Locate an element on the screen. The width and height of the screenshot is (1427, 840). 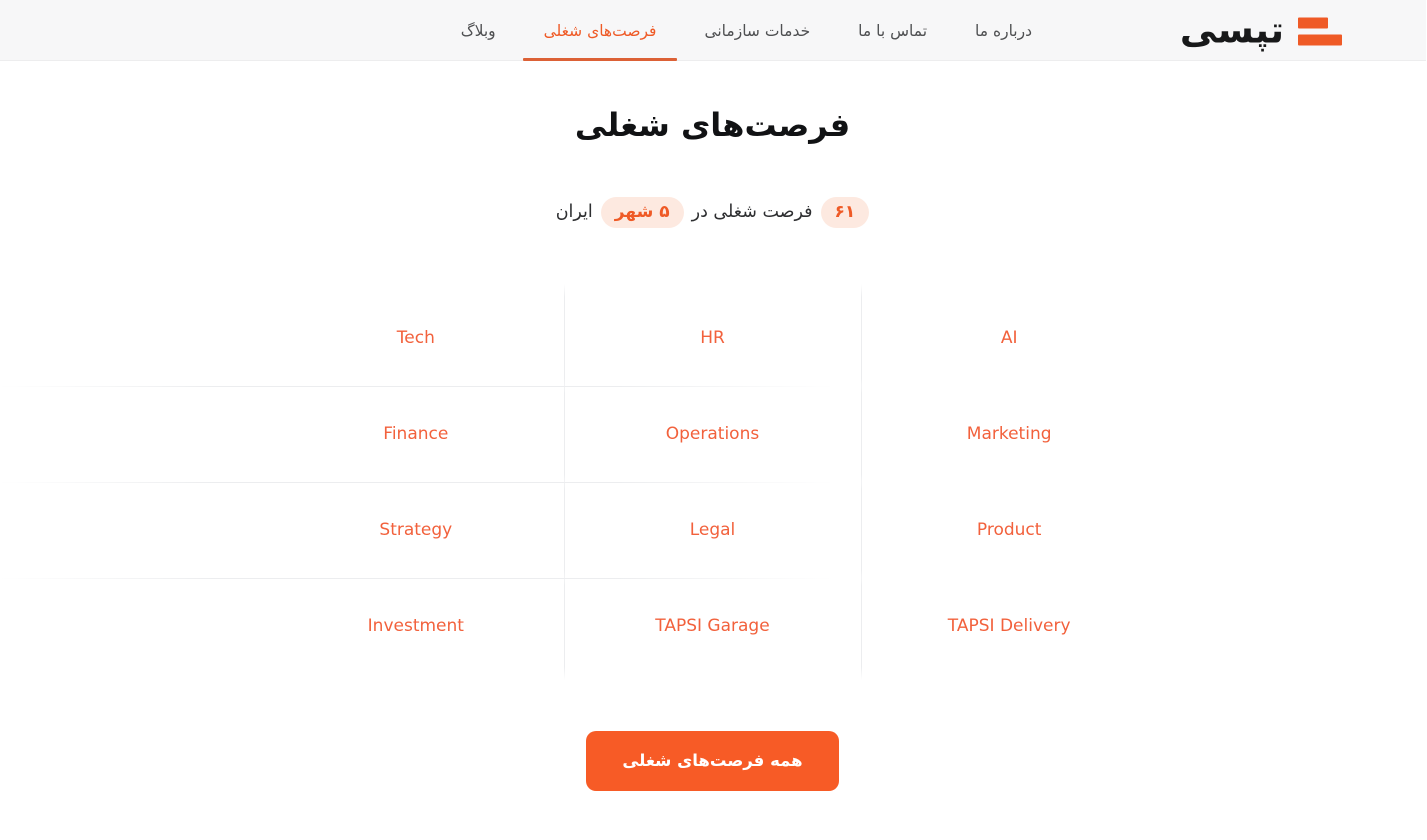
logo-bar-top-icon is located at coordinates (1314, 22).